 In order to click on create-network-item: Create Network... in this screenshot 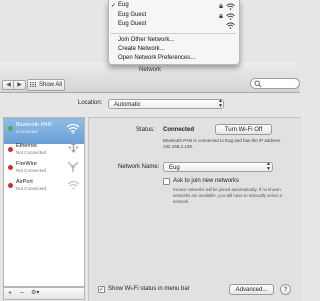, I will do `click(141, 49)`.